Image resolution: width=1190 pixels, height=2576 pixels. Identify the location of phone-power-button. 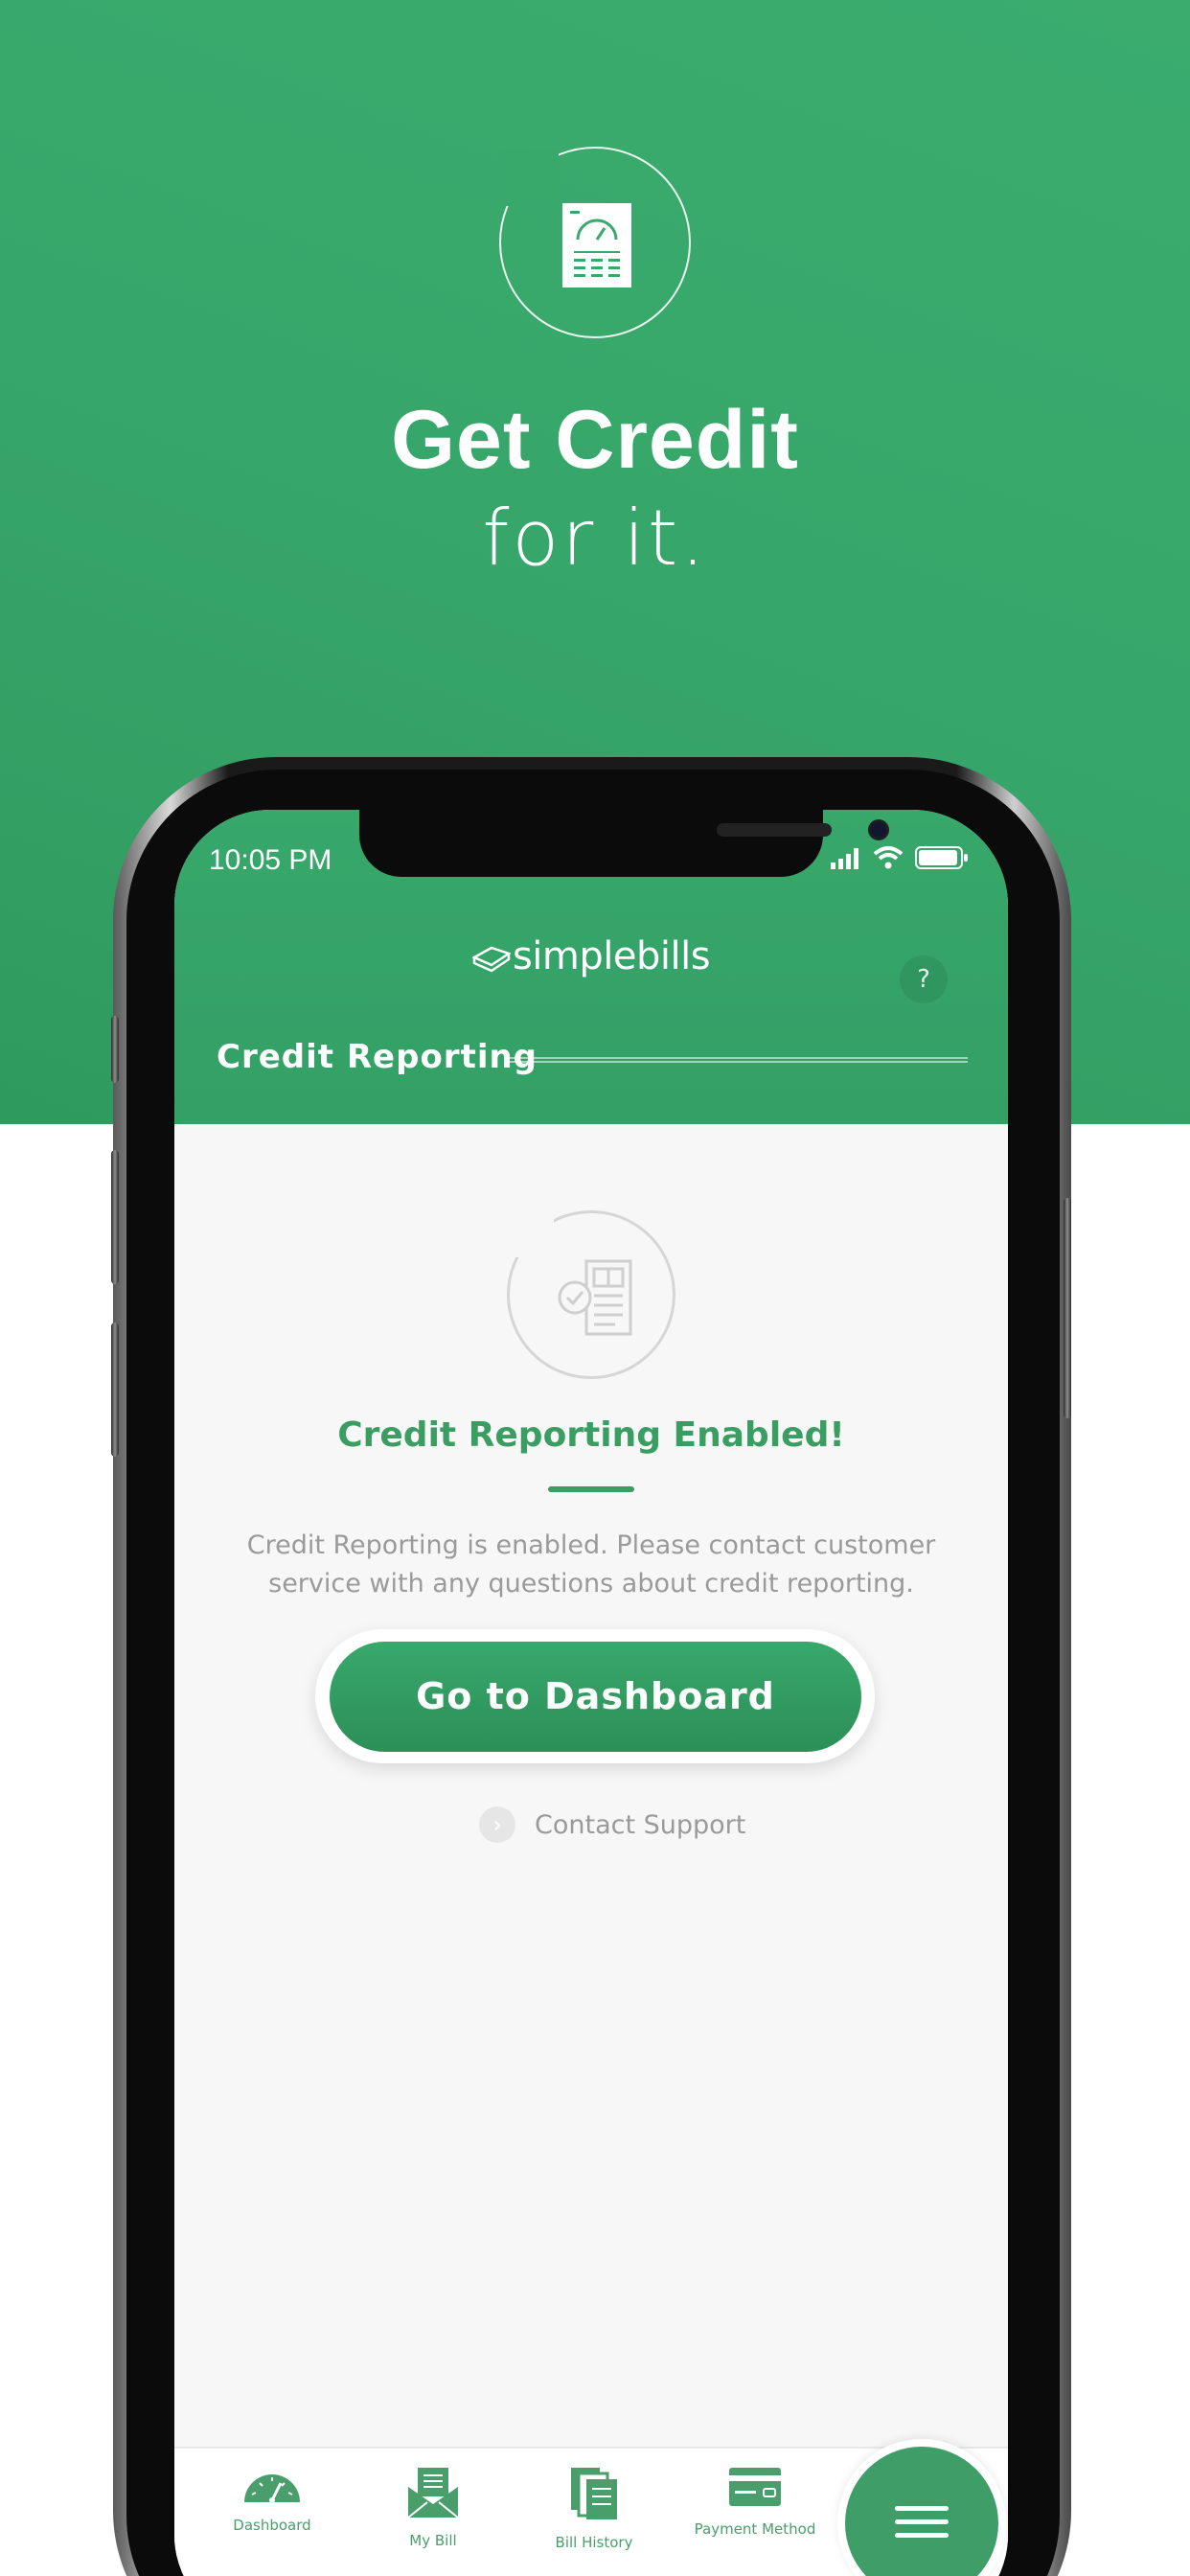
(1068, 1308).